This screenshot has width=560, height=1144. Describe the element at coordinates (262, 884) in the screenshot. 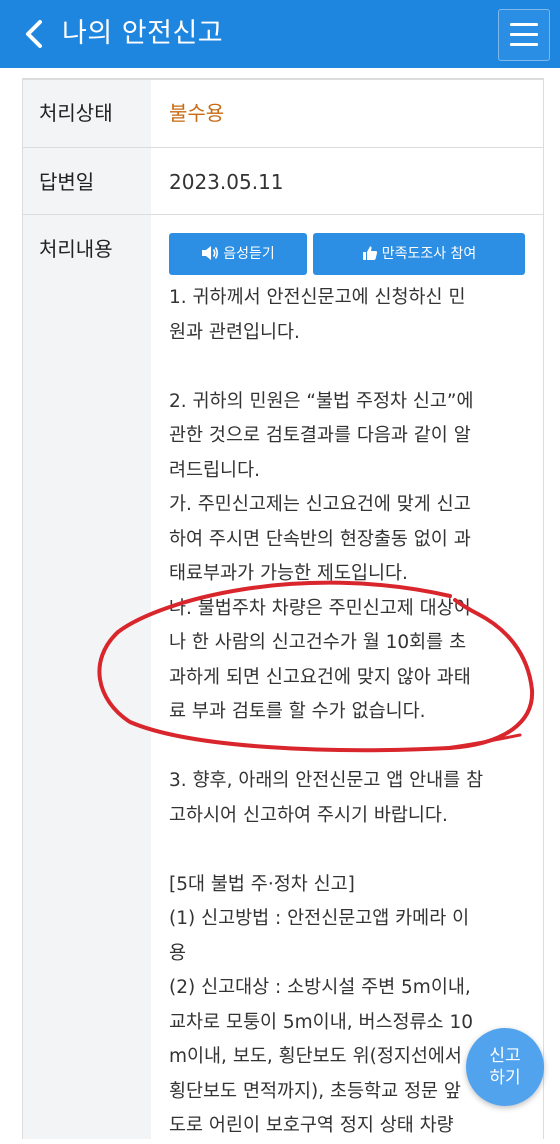

I see `content-line: [5대 불법 주·정차 신고]` at that location.